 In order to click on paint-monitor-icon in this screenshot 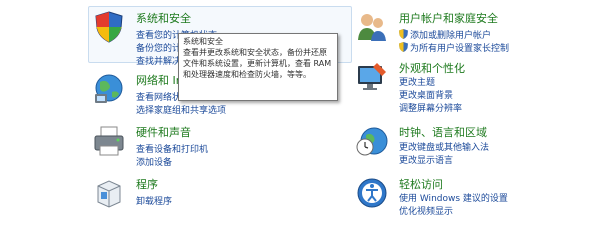, I will do `click(372, 77)`.